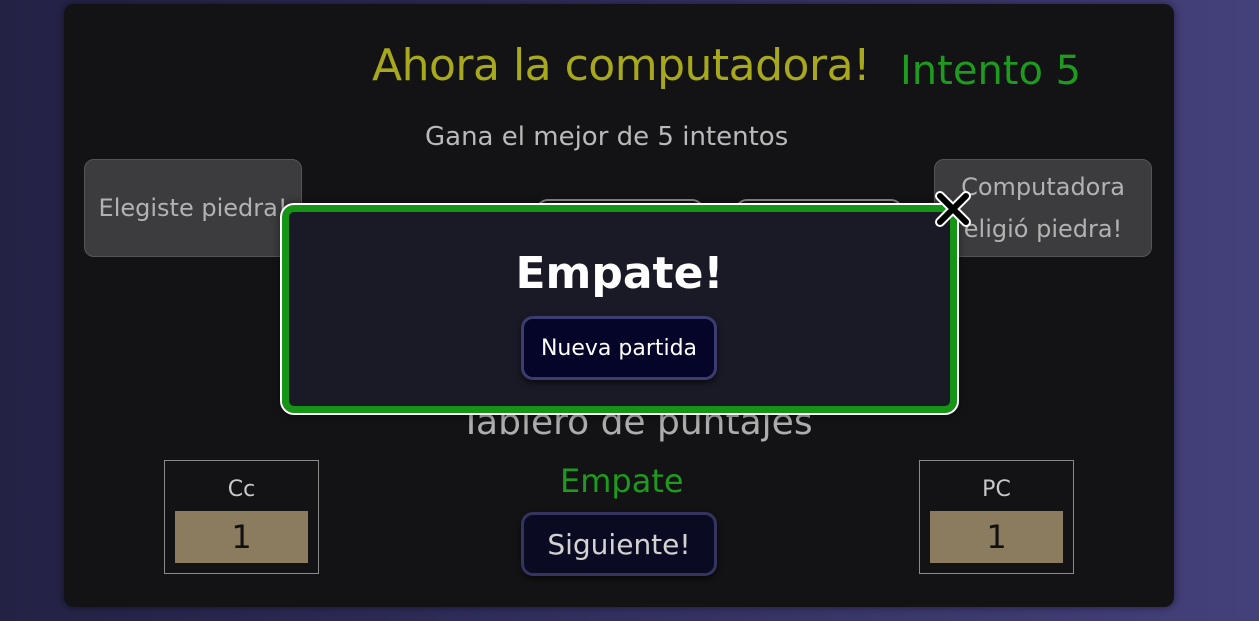 Image resolution: width=1259 pixels, height=621 pixels. Describe the element at coordinates (996, 537) in the screenshot. I see `computer-score: 1` at that location.